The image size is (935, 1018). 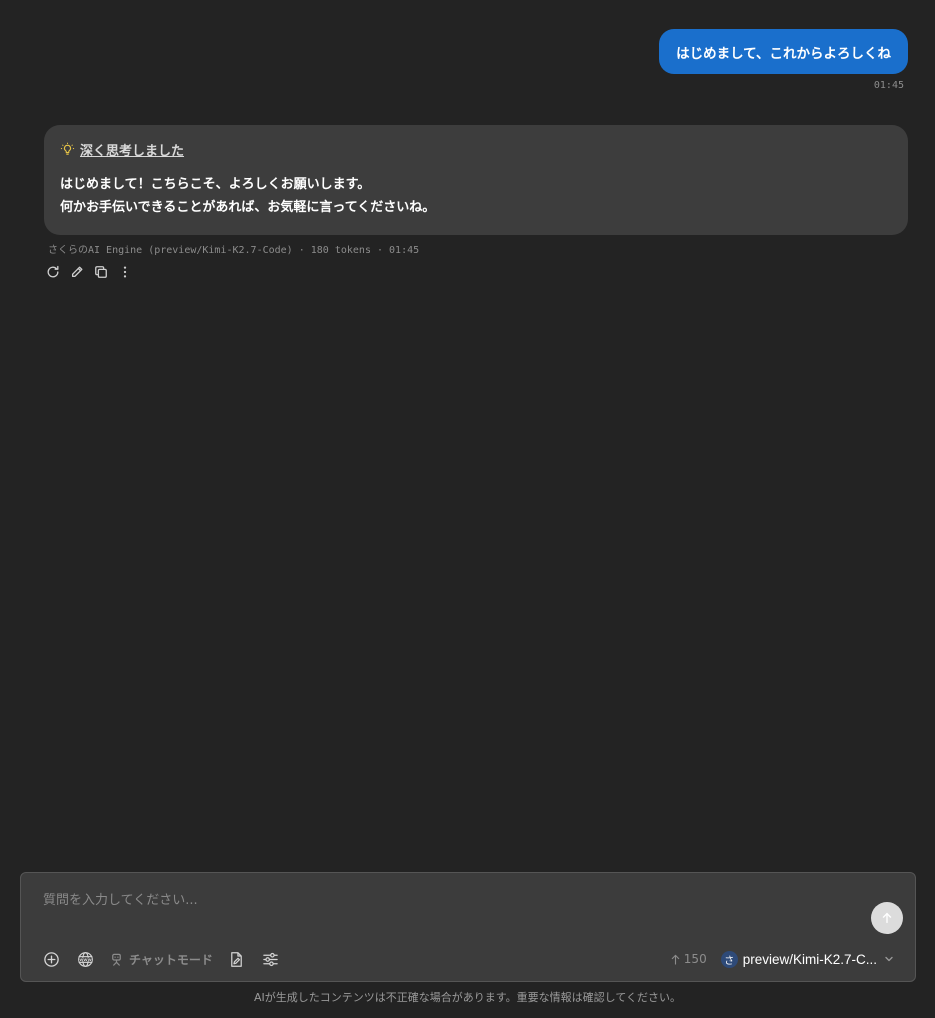 I want to click on refresh-icon, so click(x=53, y=271).